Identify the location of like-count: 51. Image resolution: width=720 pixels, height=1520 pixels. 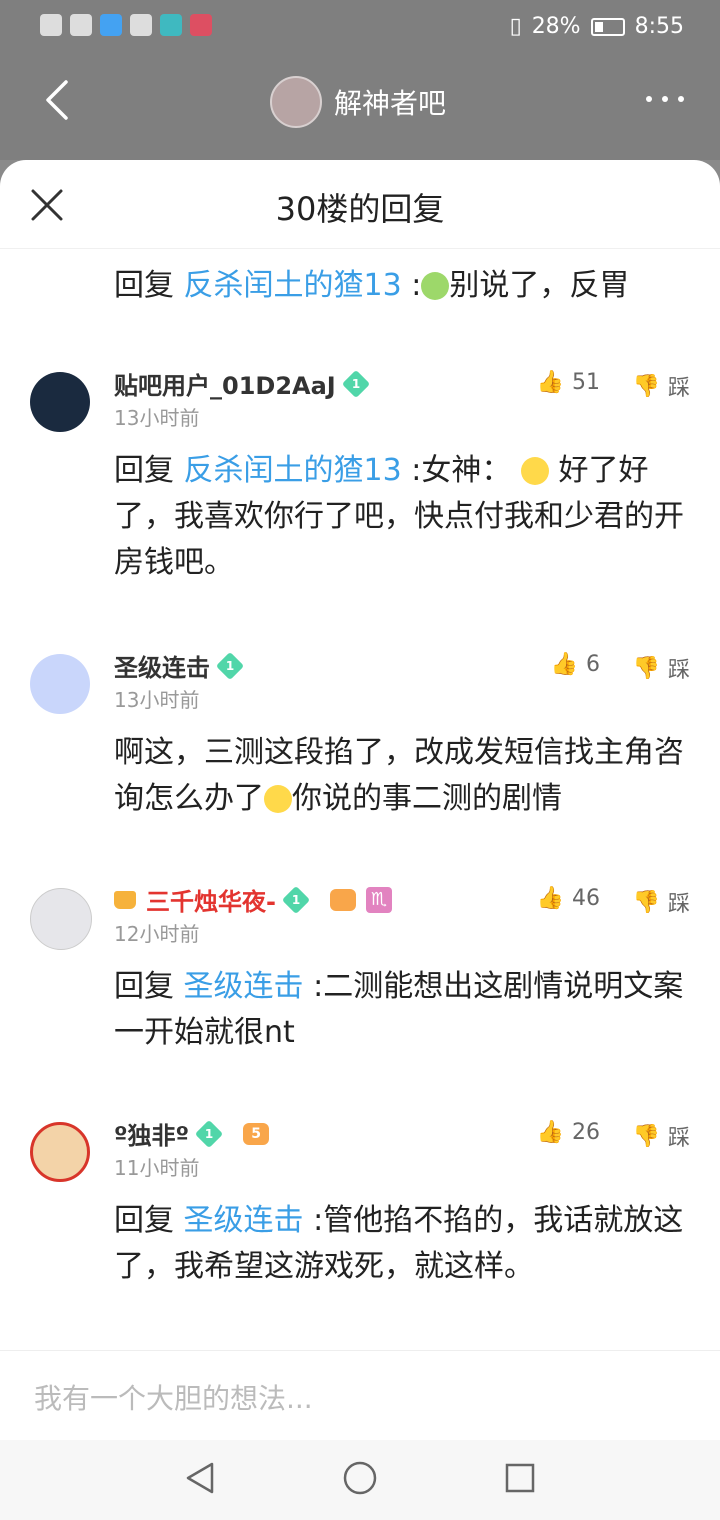
(586, 382).